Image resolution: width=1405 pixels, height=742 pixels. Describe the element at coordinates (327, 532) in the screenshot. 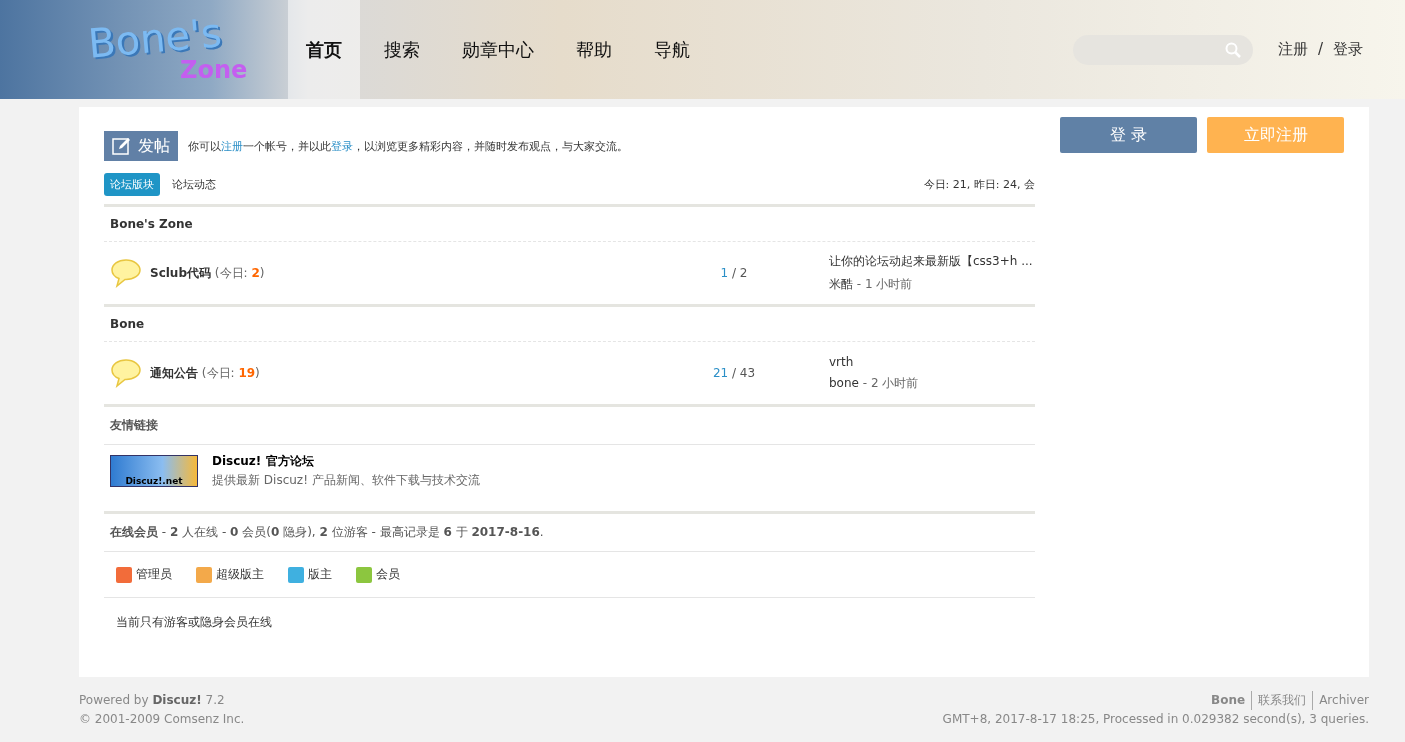

I see `online-summary: 在线会员 - 2 人在线 - 0 会员(0 隐身), 2 位游客 - 最高记录是 6 于 2017-8-16.` at that location.